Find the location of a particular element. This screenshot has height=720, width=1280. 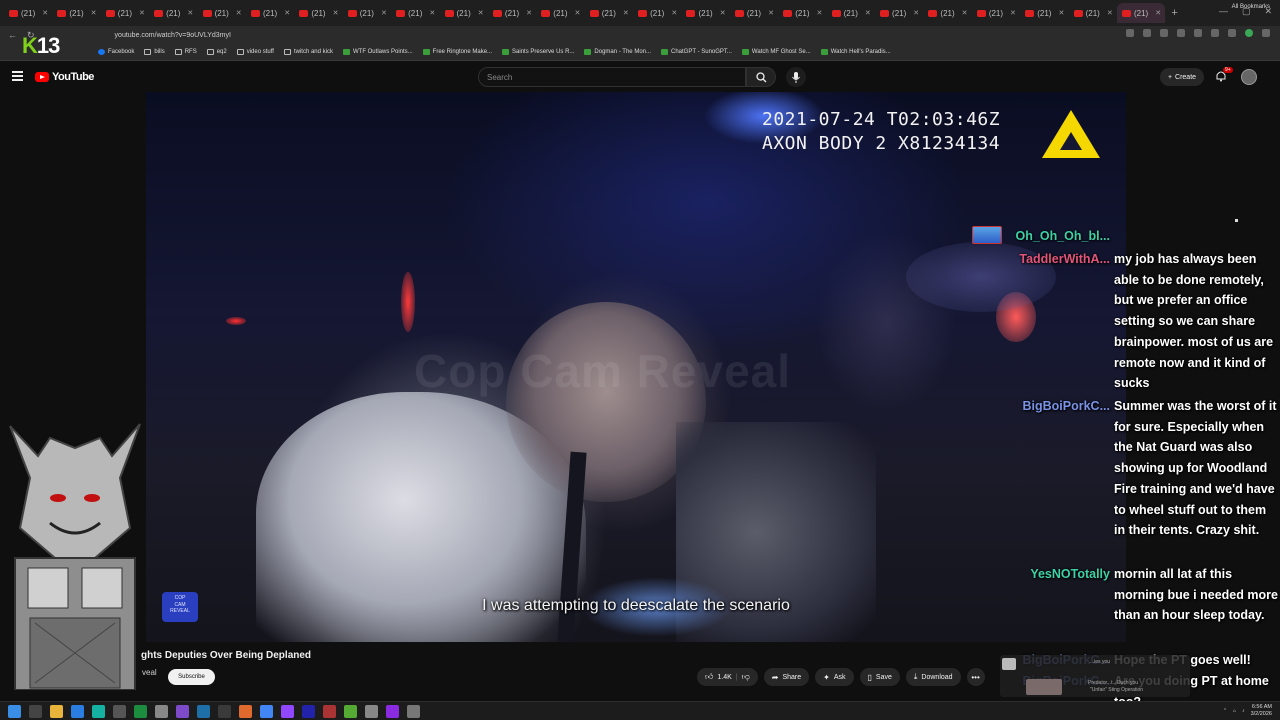

search-icon is located at coordinates (35, 711).